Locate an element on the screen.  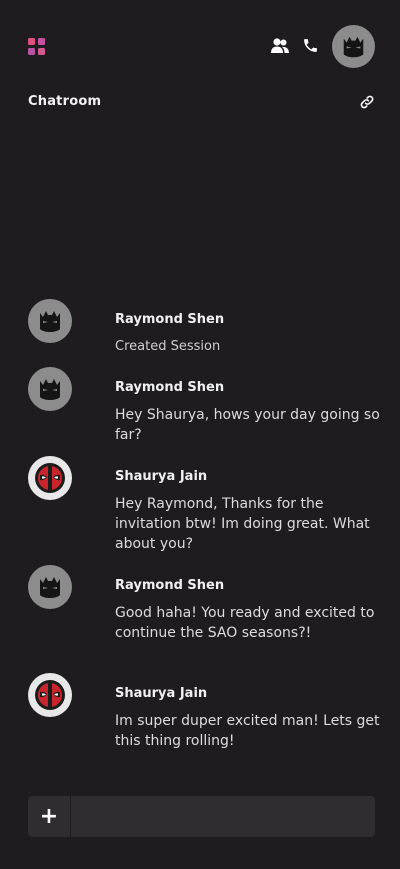
user-avatar is located at coordinates (353, 46).